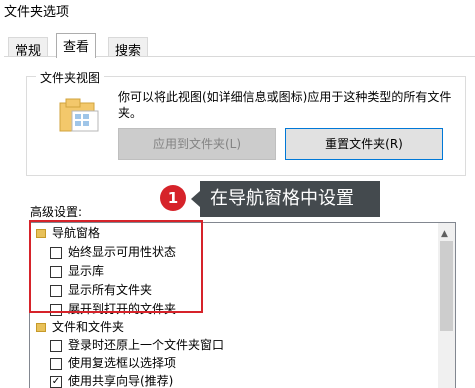 The image size is (475, 388). What do you see at coordinates (146, 345) in the screenshot?
I see `option-label: 登录时还原上一个文件夹窗口` at bounding box center [146, 345].